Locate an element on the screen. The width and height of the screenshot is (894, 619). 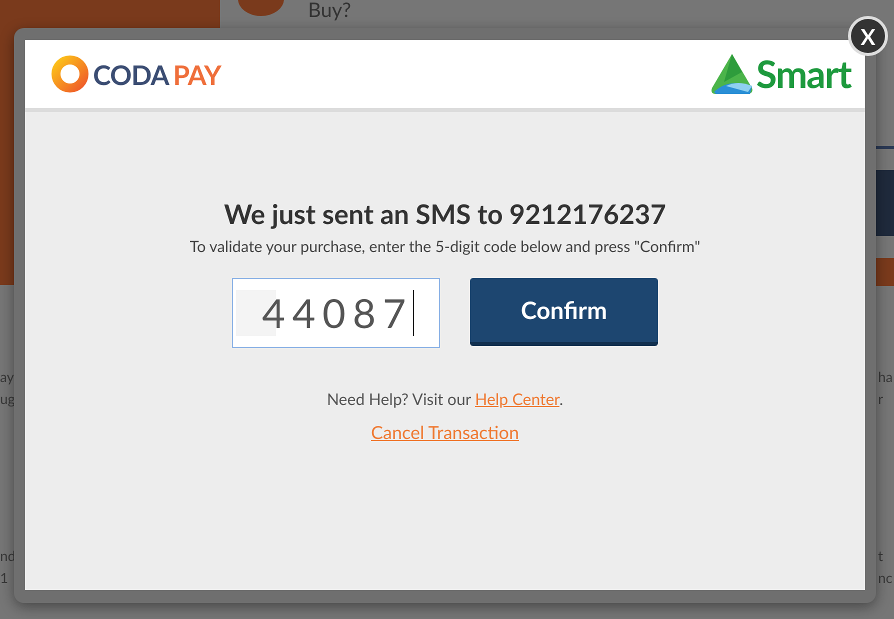
confirm-button: Confirm is located at coordinates (564, 312).